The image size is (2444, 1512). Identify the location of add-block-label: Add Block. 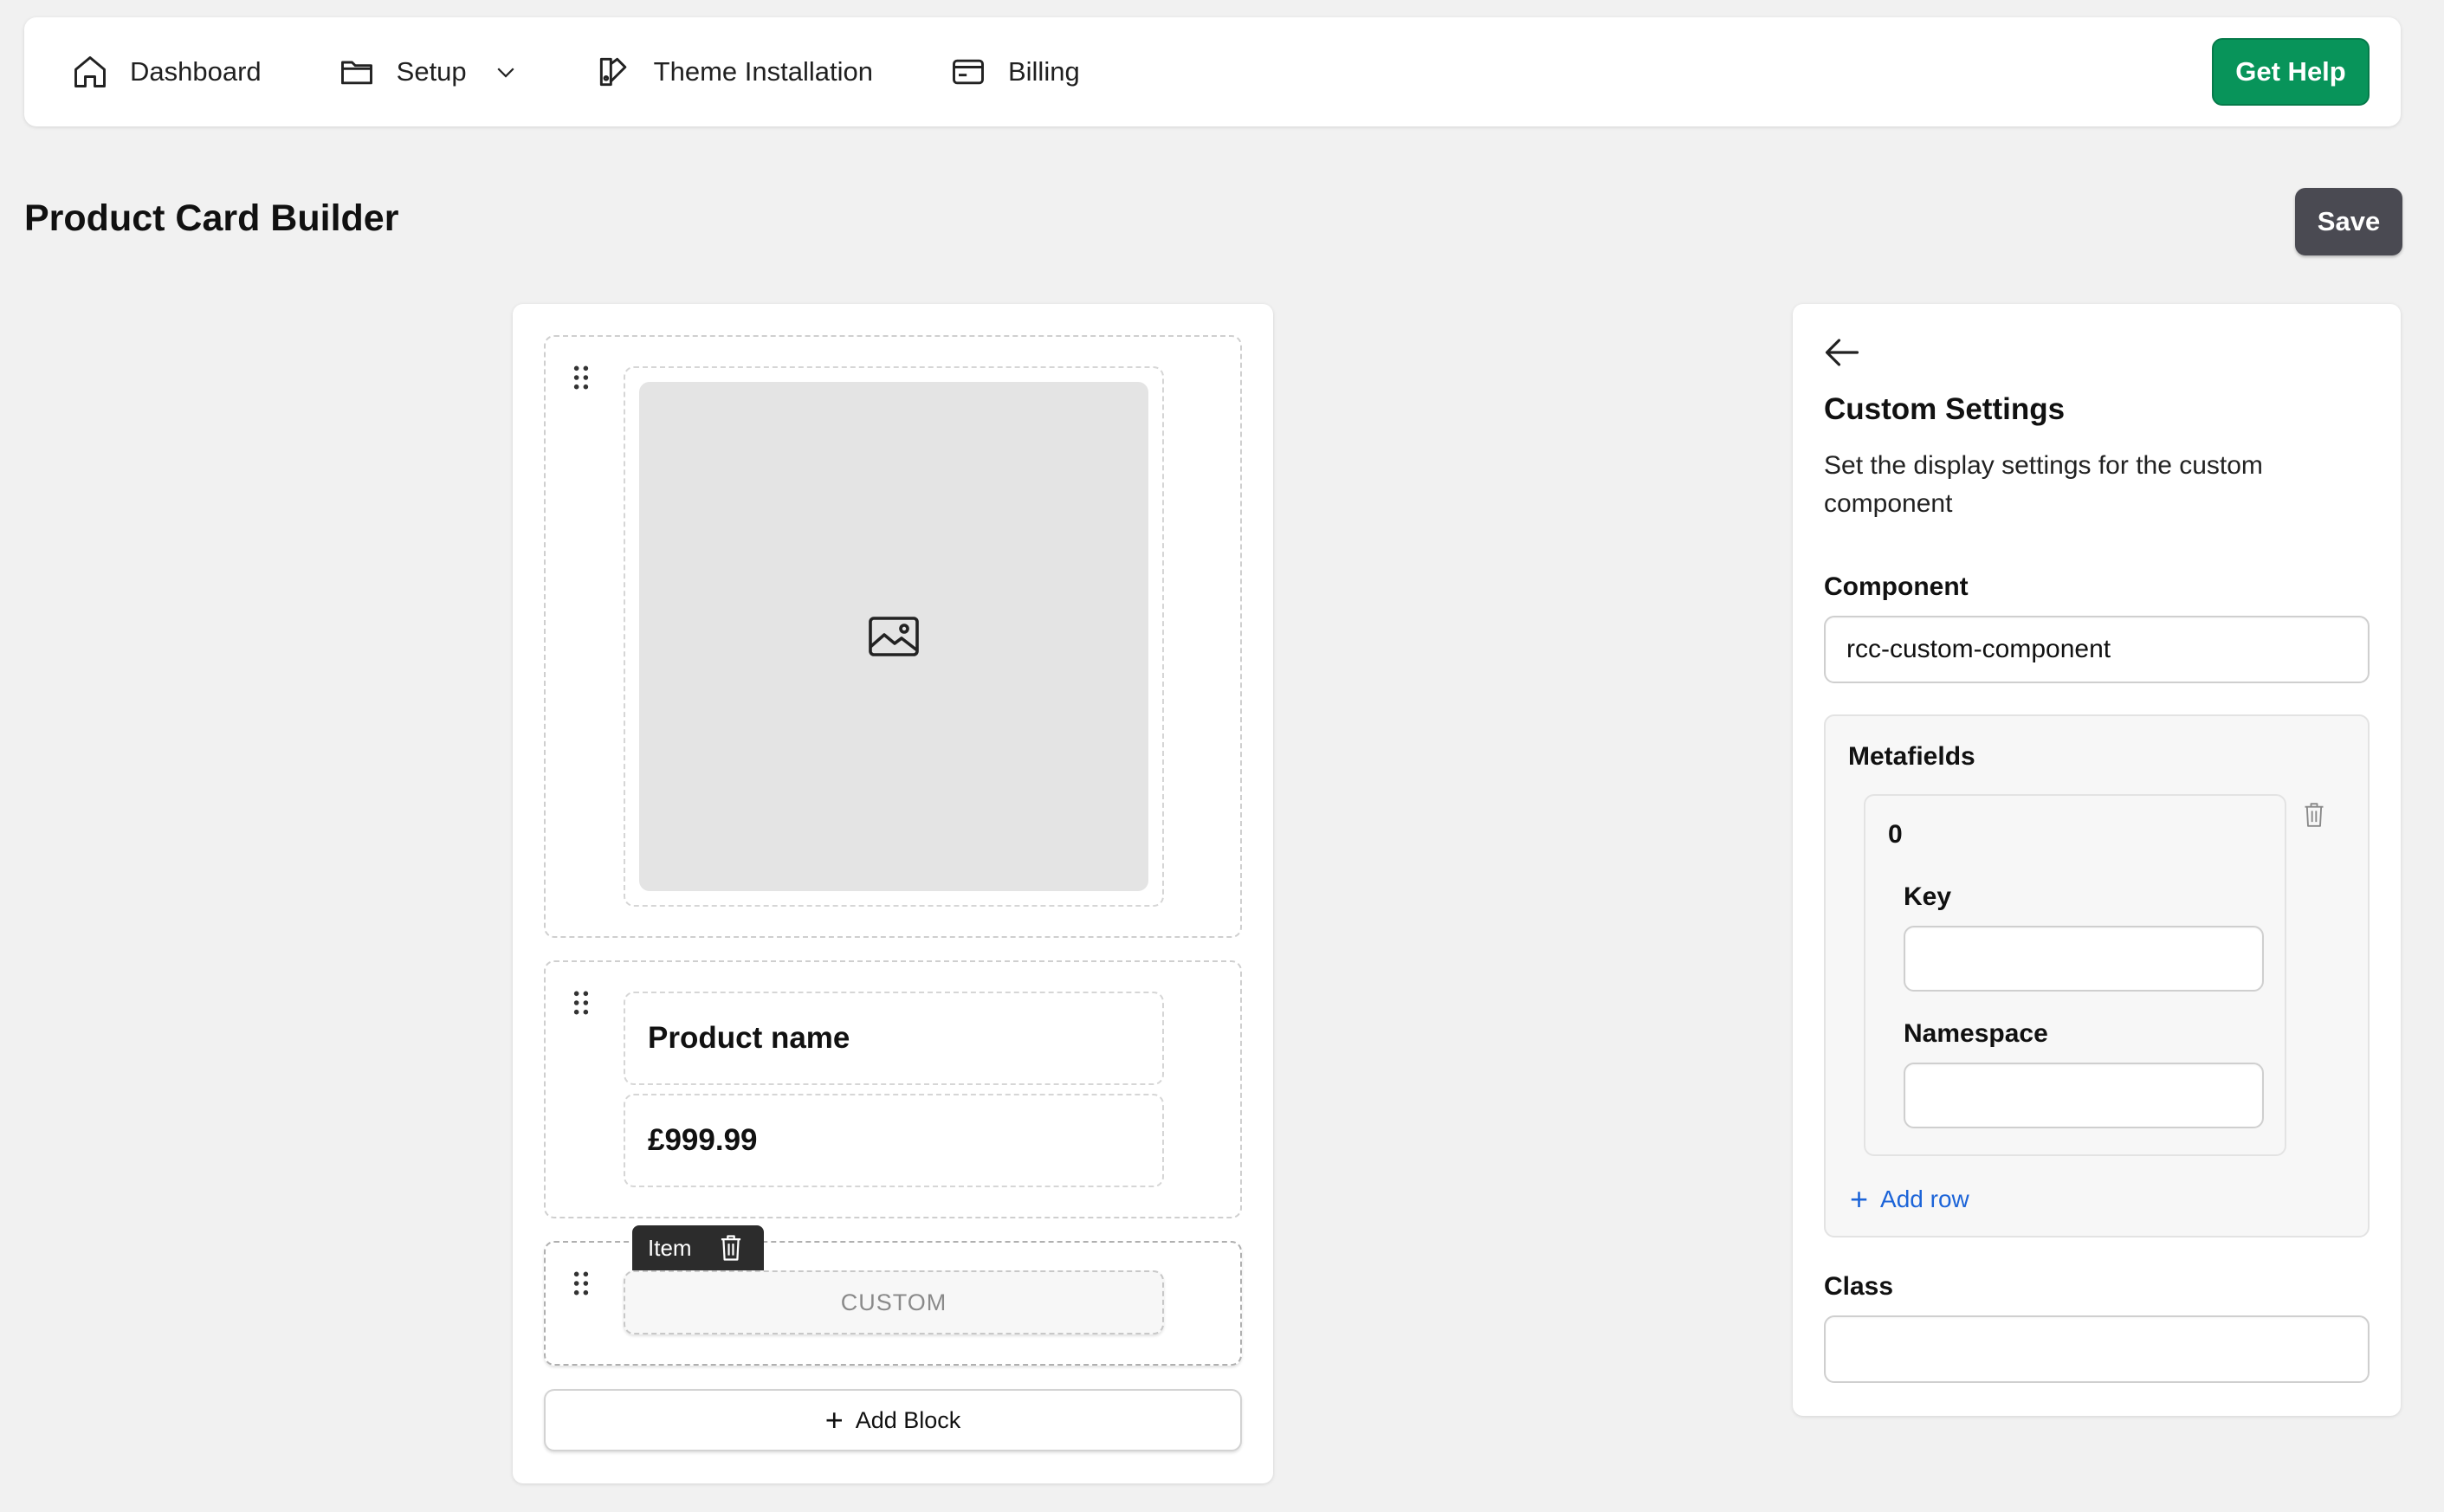
(908, 1419).